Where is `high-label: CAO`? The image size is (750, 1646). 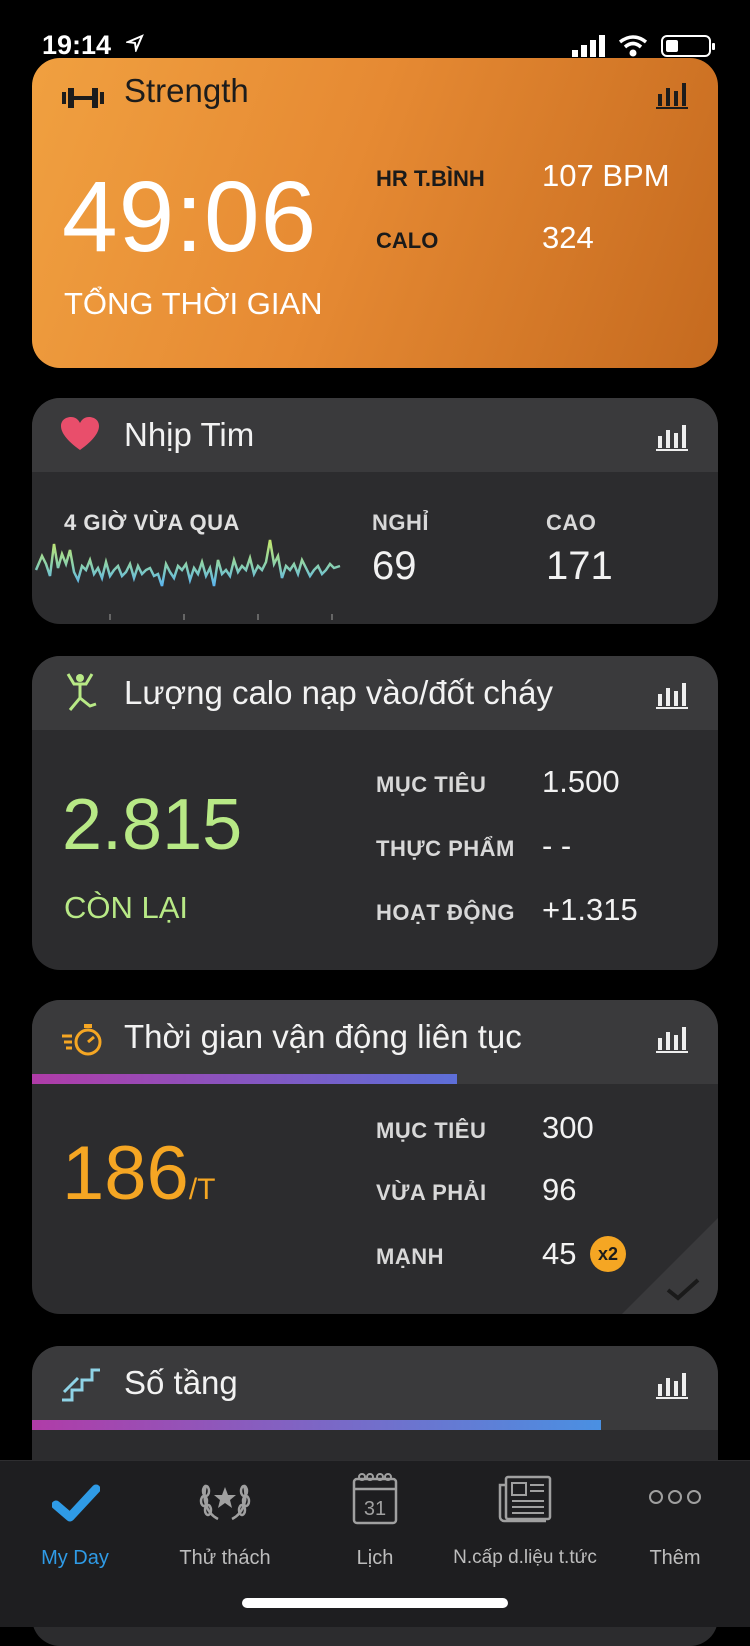
high-label: CAO is located at coordinates (571, 522).